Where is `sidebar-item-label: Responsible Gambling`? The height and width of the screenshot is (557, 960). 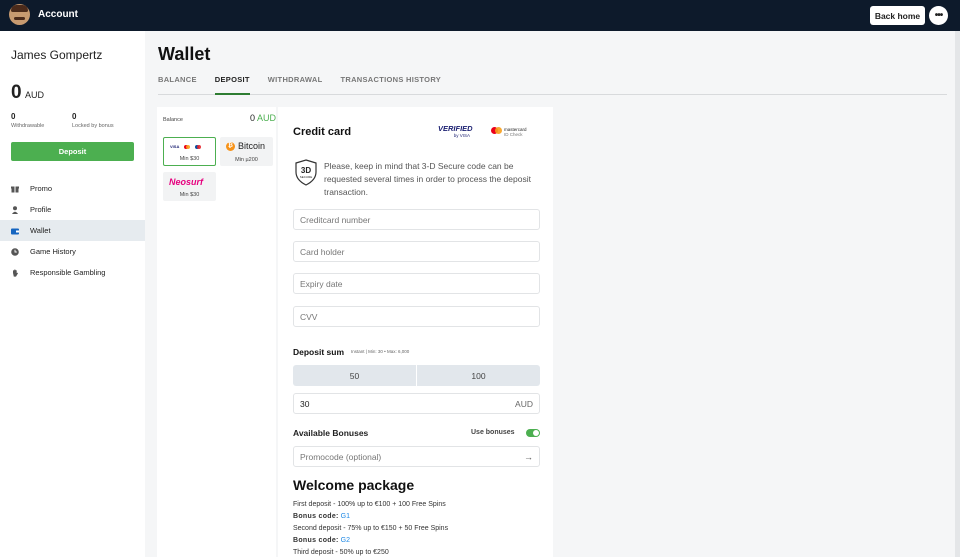 sidebar-item-label: Responsible Gambling is located at coordinates (68, 272).